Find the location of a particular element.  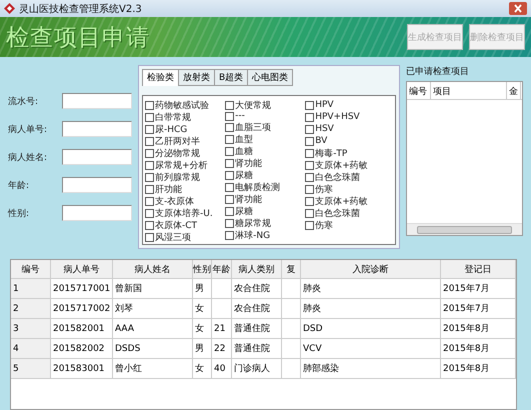

table-cell: DSDS is located at coordinates (153, 348).